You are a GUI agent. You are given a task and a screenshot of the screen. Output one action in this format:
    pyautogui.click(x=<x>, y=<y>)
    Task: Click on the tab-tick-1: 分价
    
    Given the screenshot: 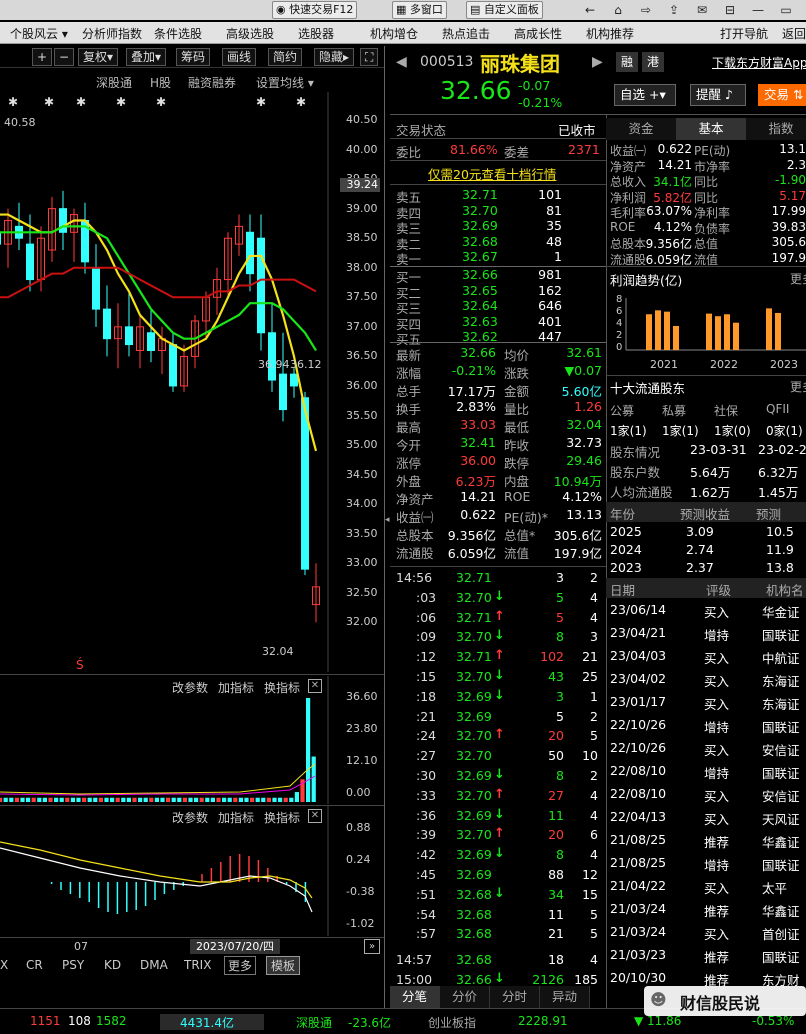 What is the action you would take?
    pyautogui.click(x=465, y=997)
    